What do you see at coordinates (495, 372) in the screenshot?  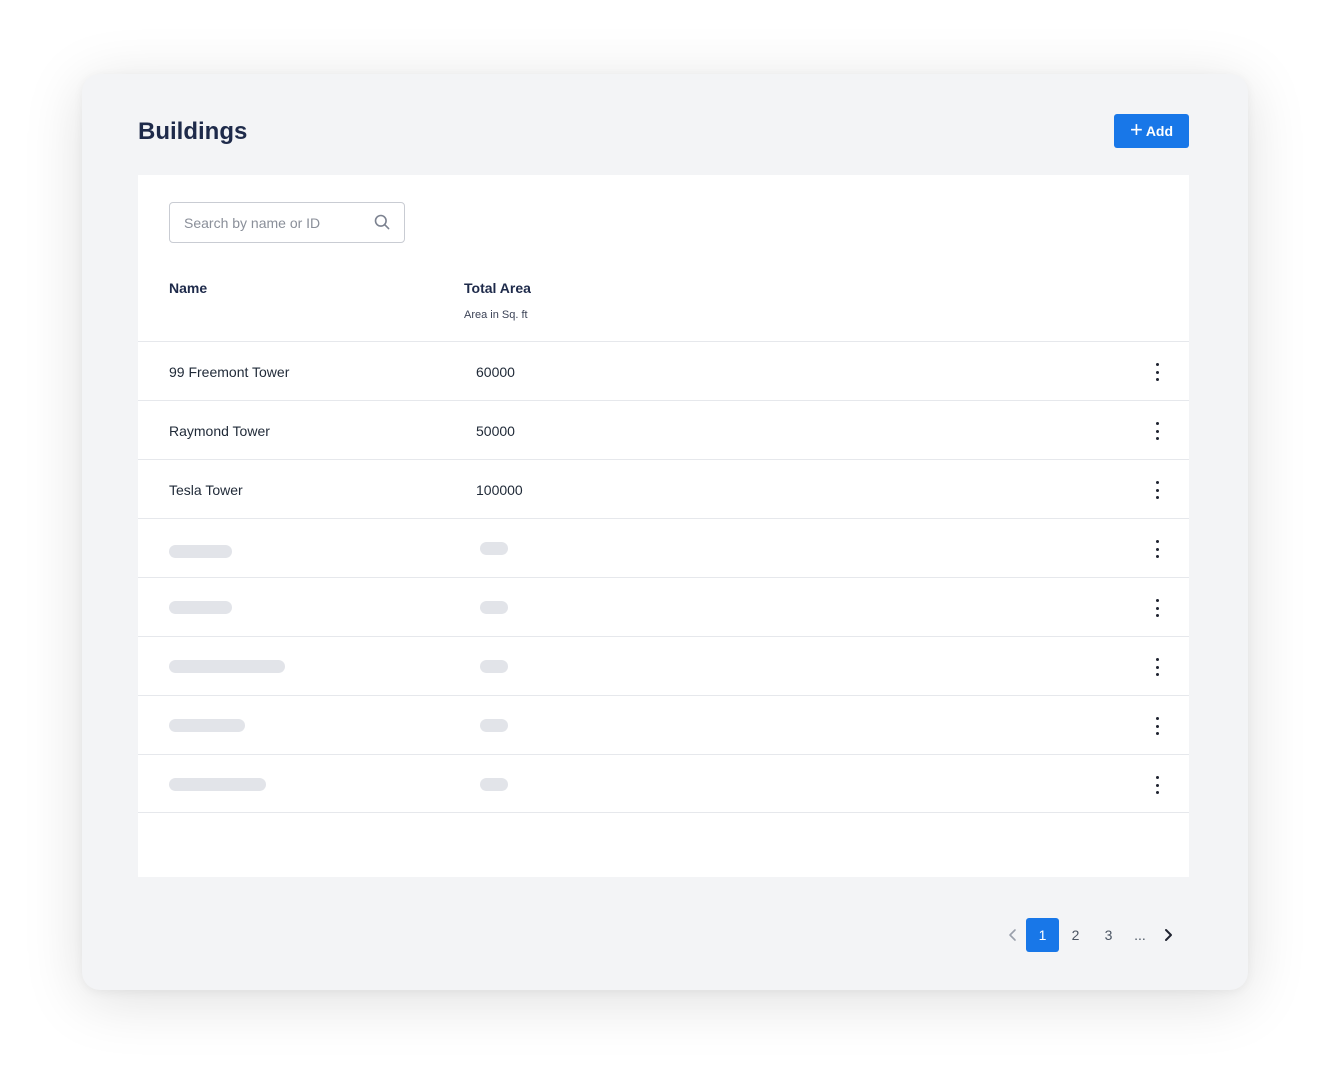 I see `building-area: 60000` at bounding box center [495, 372].